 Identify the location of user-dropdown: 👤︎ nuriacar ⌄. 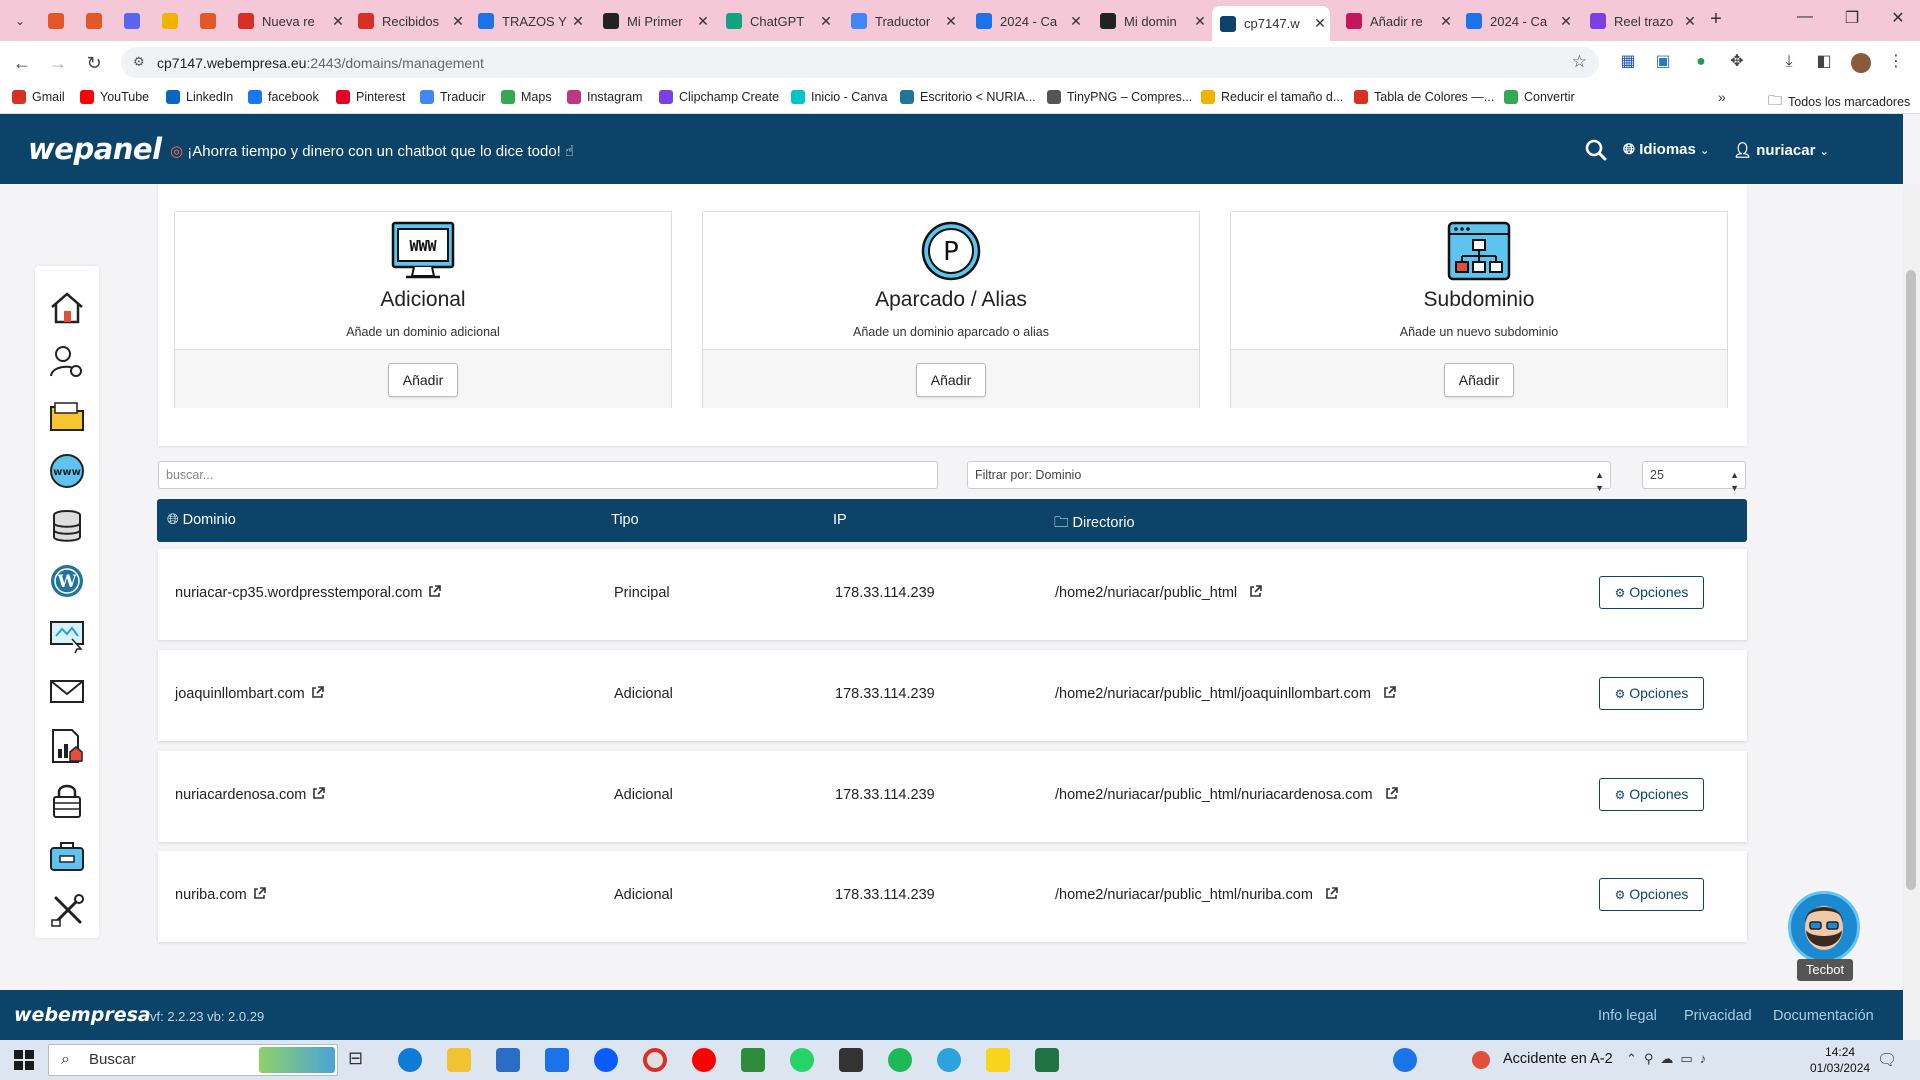
(1781, 150).